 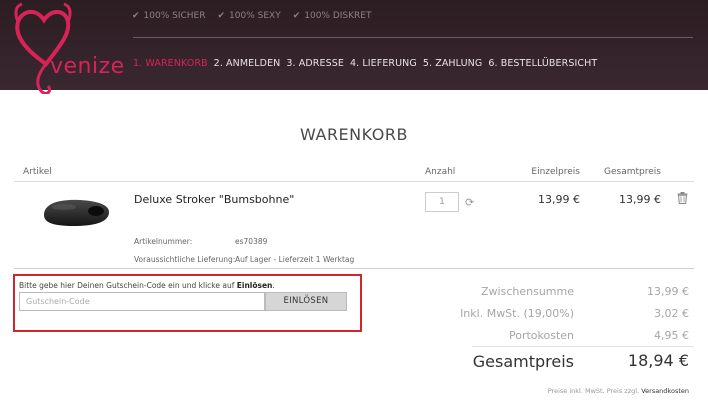 What do you see at coordinates (583, 346) in the screenshot?
I see `summary-divider` at bounding box center [583, 346].